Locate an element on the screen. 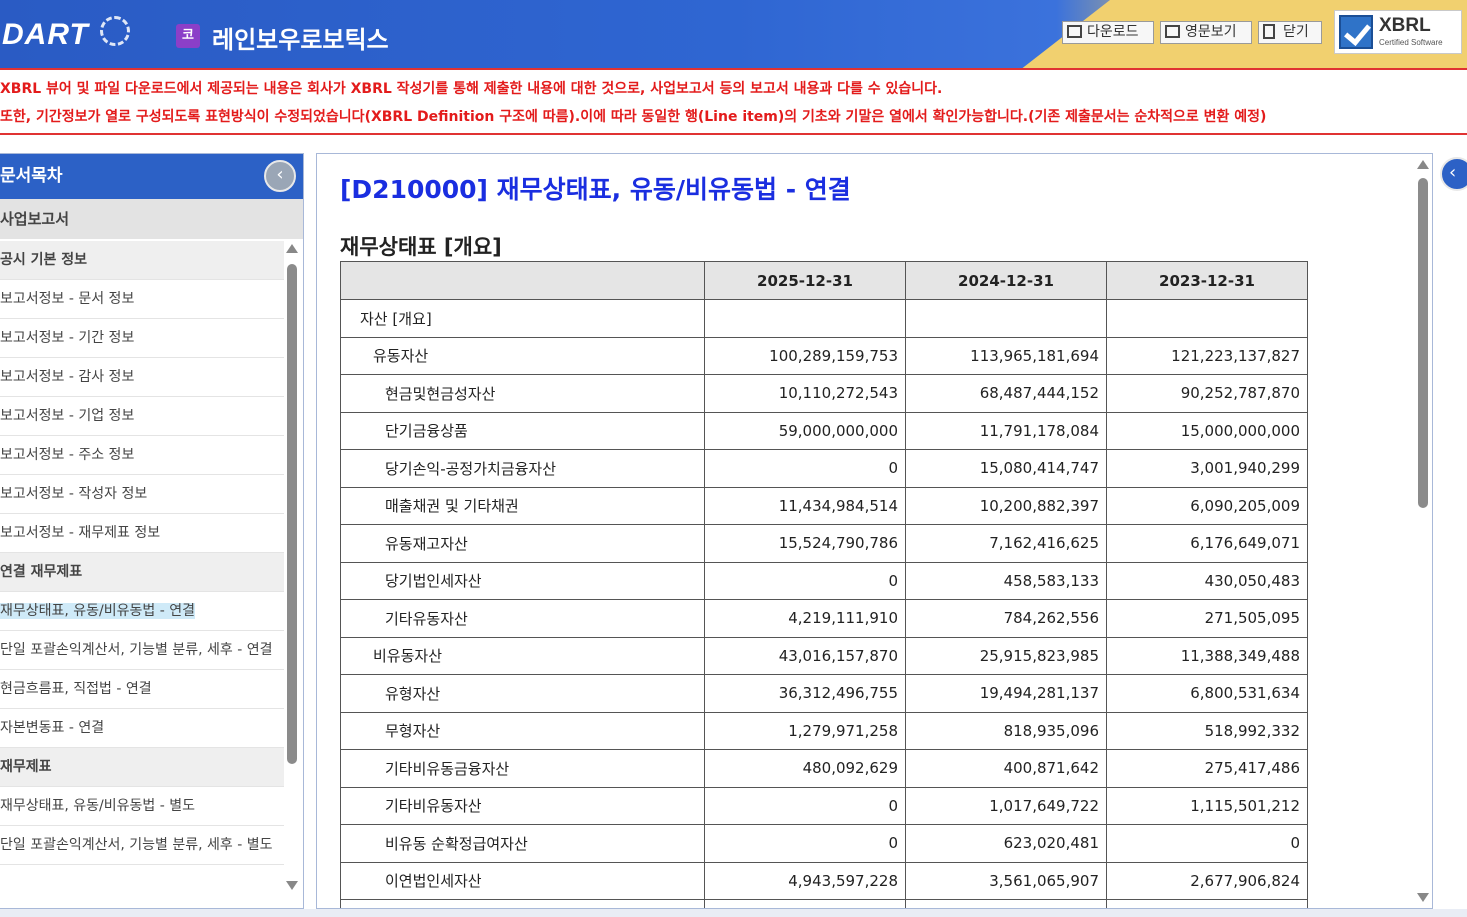 The width and height of the screenshot is (1467, 917). toc-item: 단일 포괄손익계산서, 기능별 분류, 세후 - 연결 is located at coordinates (142, 650).